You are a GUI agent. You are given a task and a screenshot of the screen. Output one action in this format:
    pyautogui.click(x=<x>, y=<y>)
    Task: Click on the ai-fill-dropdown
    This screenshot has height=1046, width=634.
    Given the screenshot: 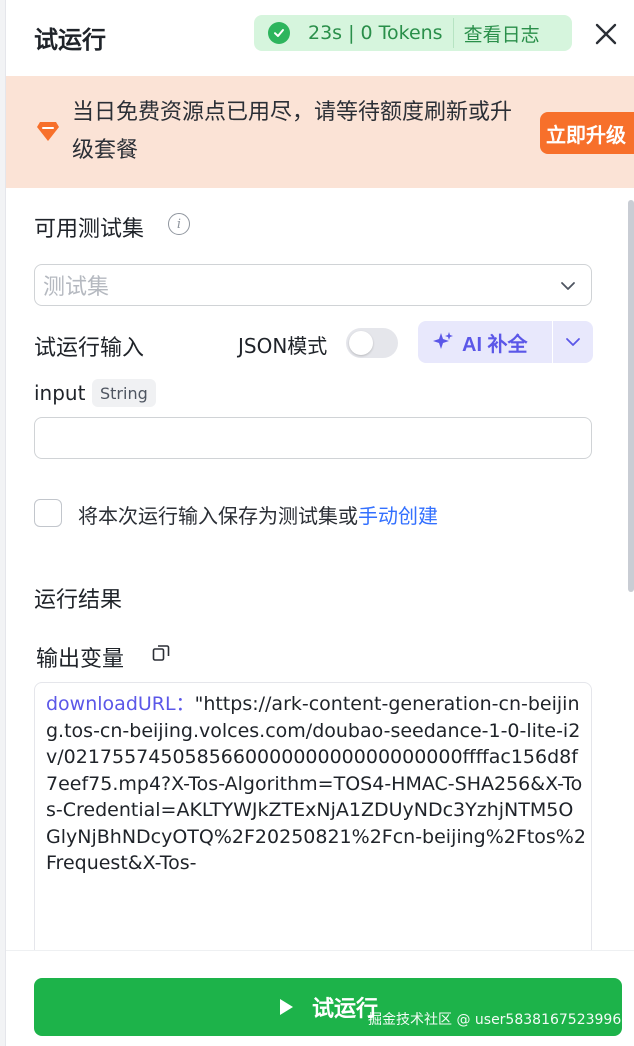 What is the action you would take?
    pyautogui.click(x=573, y=342)
    